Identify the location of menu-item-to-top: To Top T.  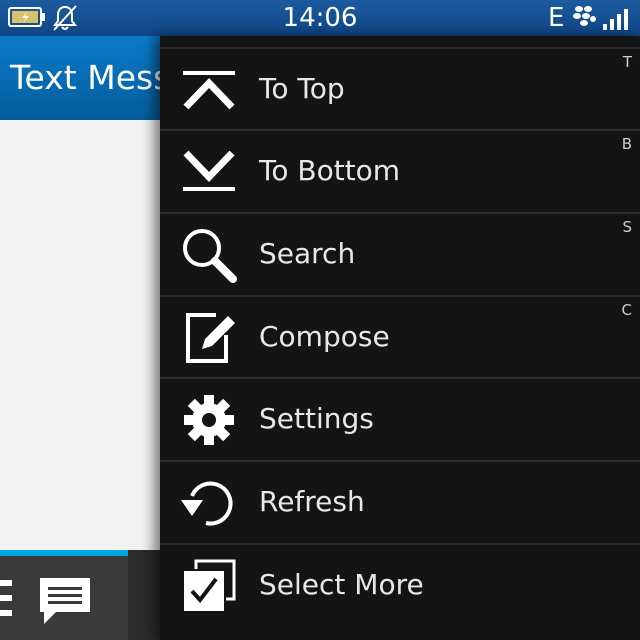
(400, 88).